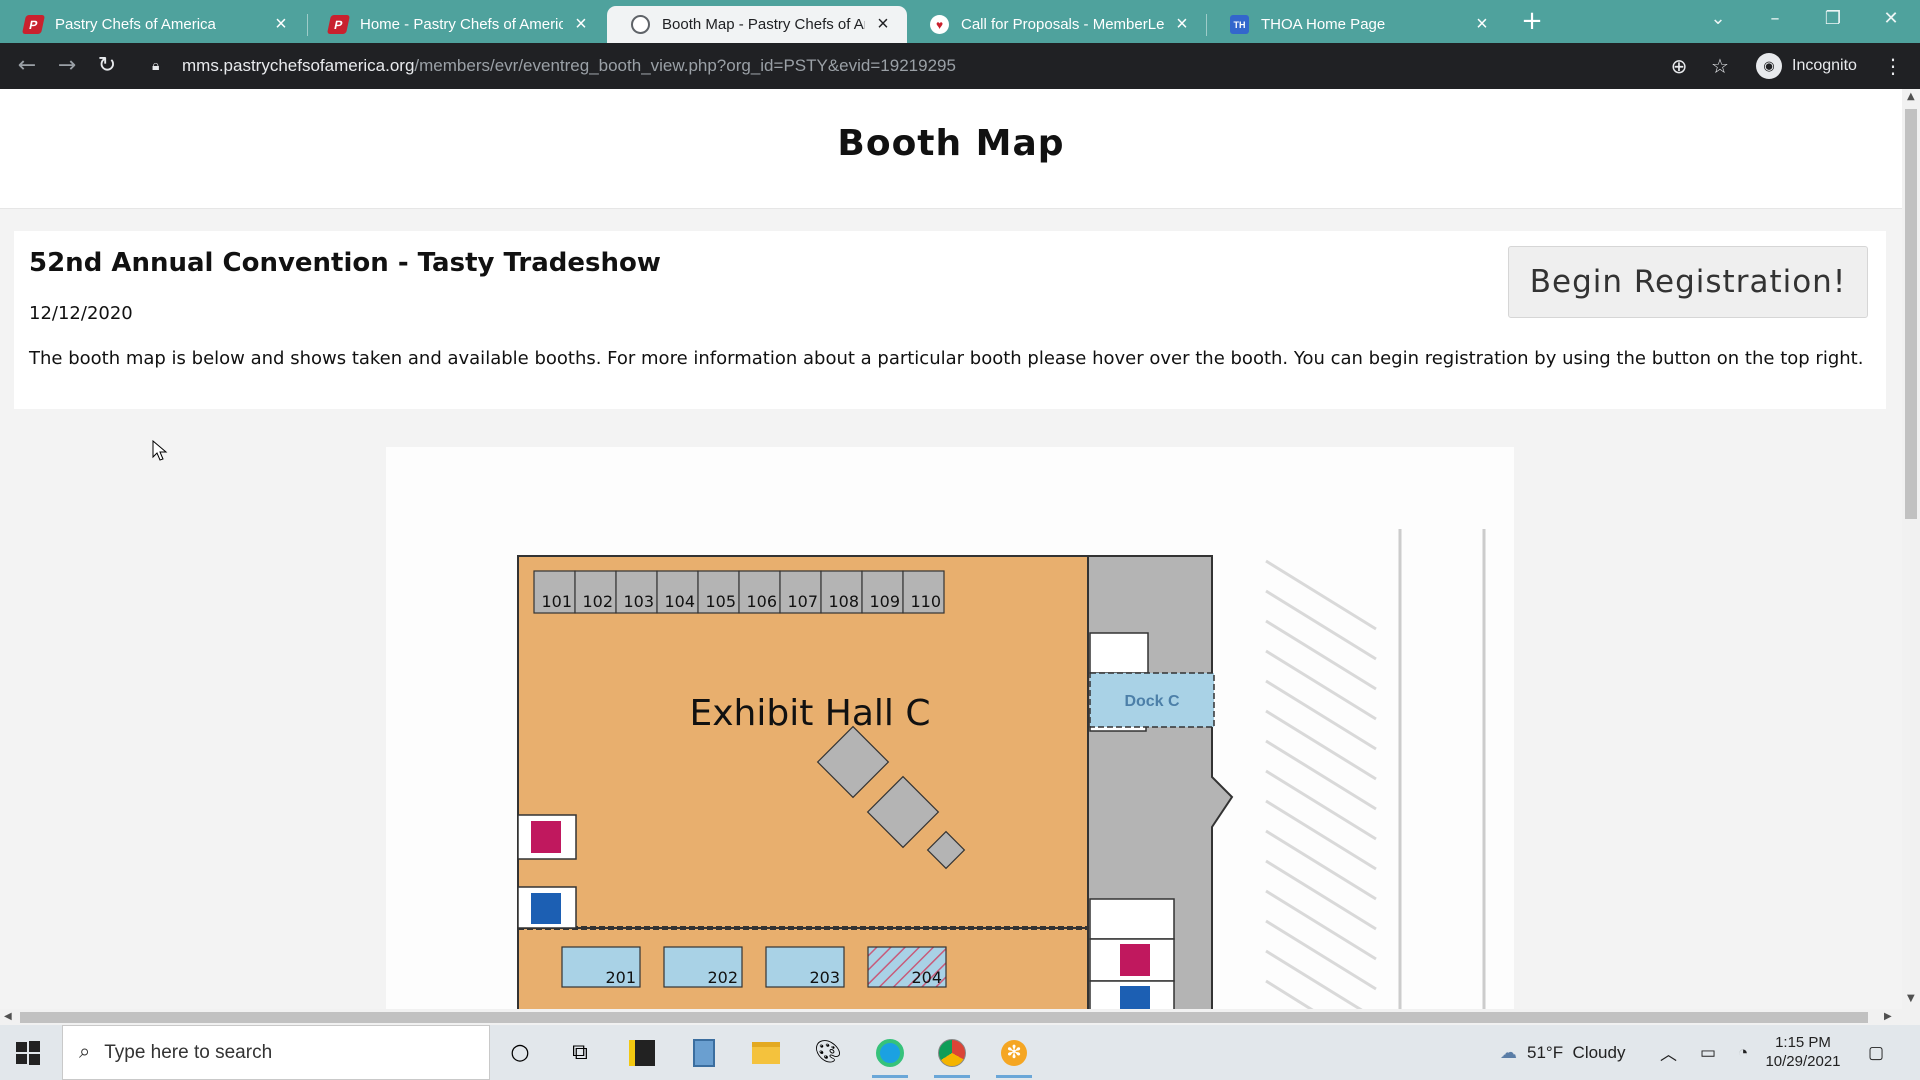 This screenshot has width=1920, height=1080. I want to click on scroll-right-arrow-icon: ▶, so click(1888, 1016).